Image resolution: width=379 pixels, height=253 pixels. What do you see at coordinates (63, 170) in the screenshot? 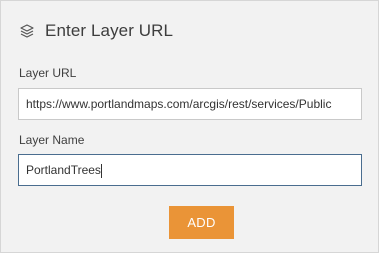
I see `layer-name-value: PortlandTrees` at bounding box center [63, 170].